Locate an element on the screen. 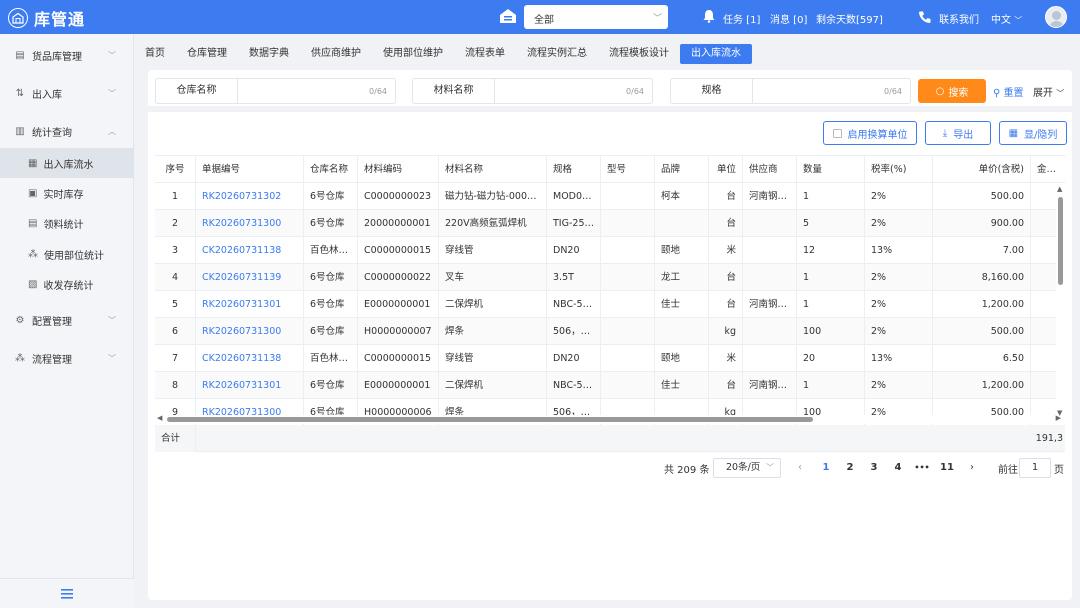  avatar is located at coordinates (1056, 17).